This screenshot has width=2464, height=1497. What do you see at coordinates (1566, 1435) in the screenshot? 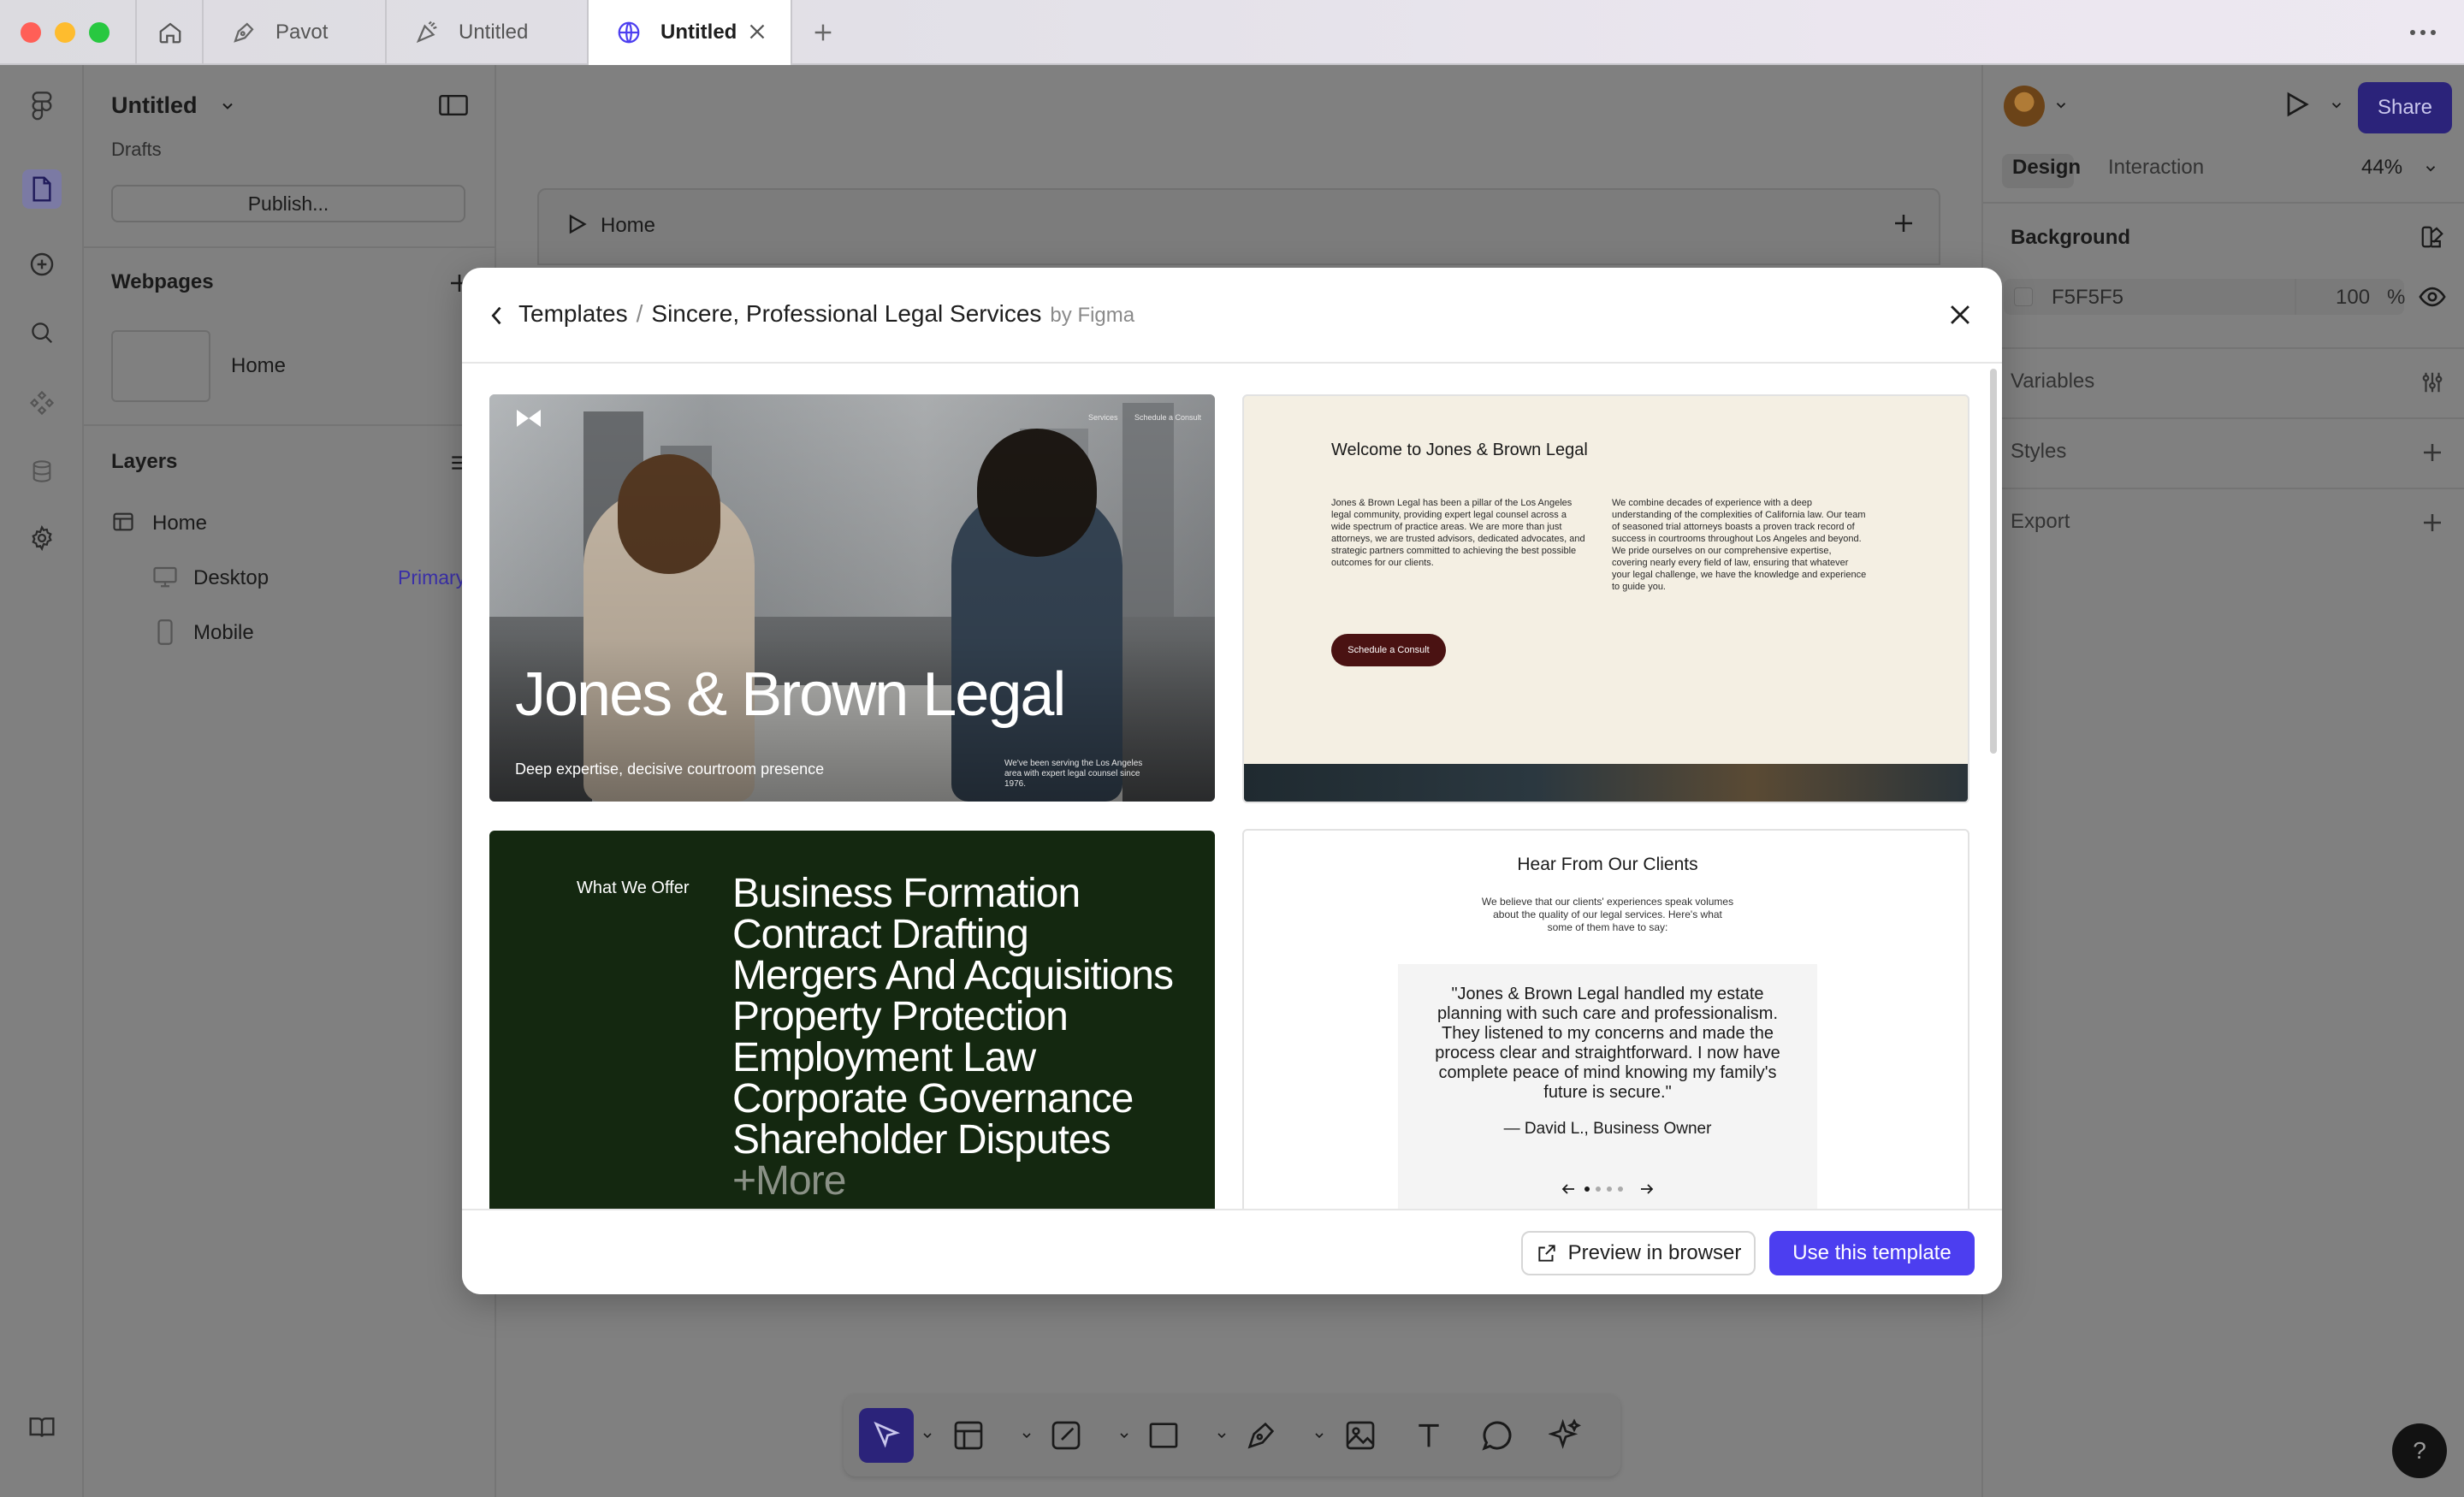
I see `ai-sparkle-icon` at bounding box center [1566, 1435].